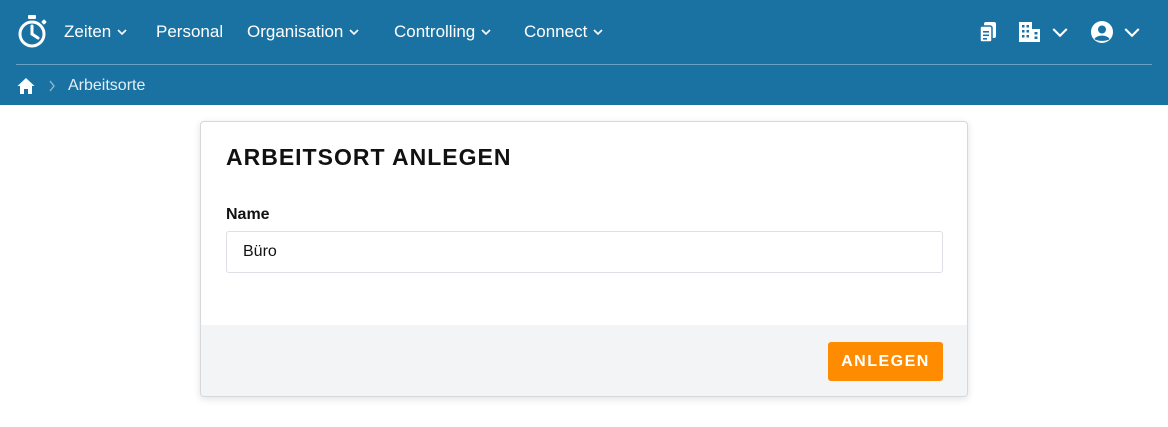 This screenshot has height=427, width=1168. I want to click on name-label: Name, so click(248, 214).